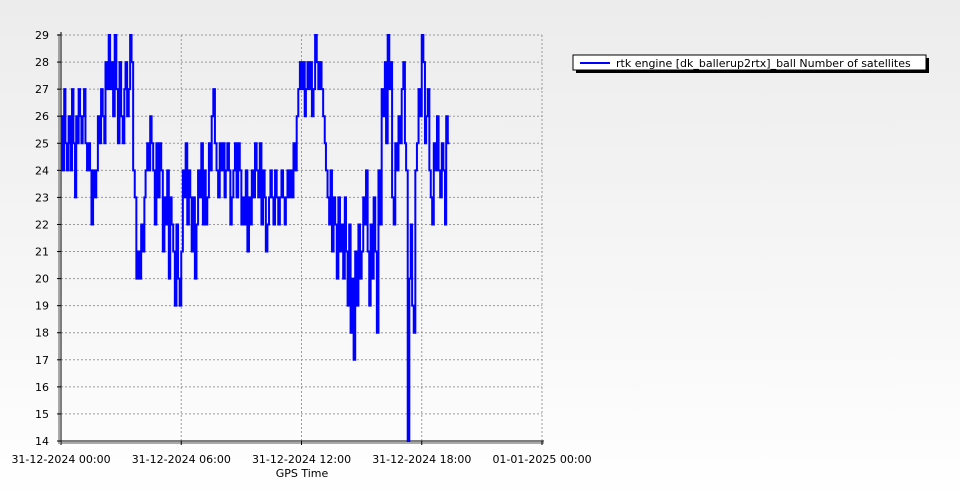  Describe the element at coordinates (42, 197) in the screenshot. I see `y-tick-label: 23` at that location.